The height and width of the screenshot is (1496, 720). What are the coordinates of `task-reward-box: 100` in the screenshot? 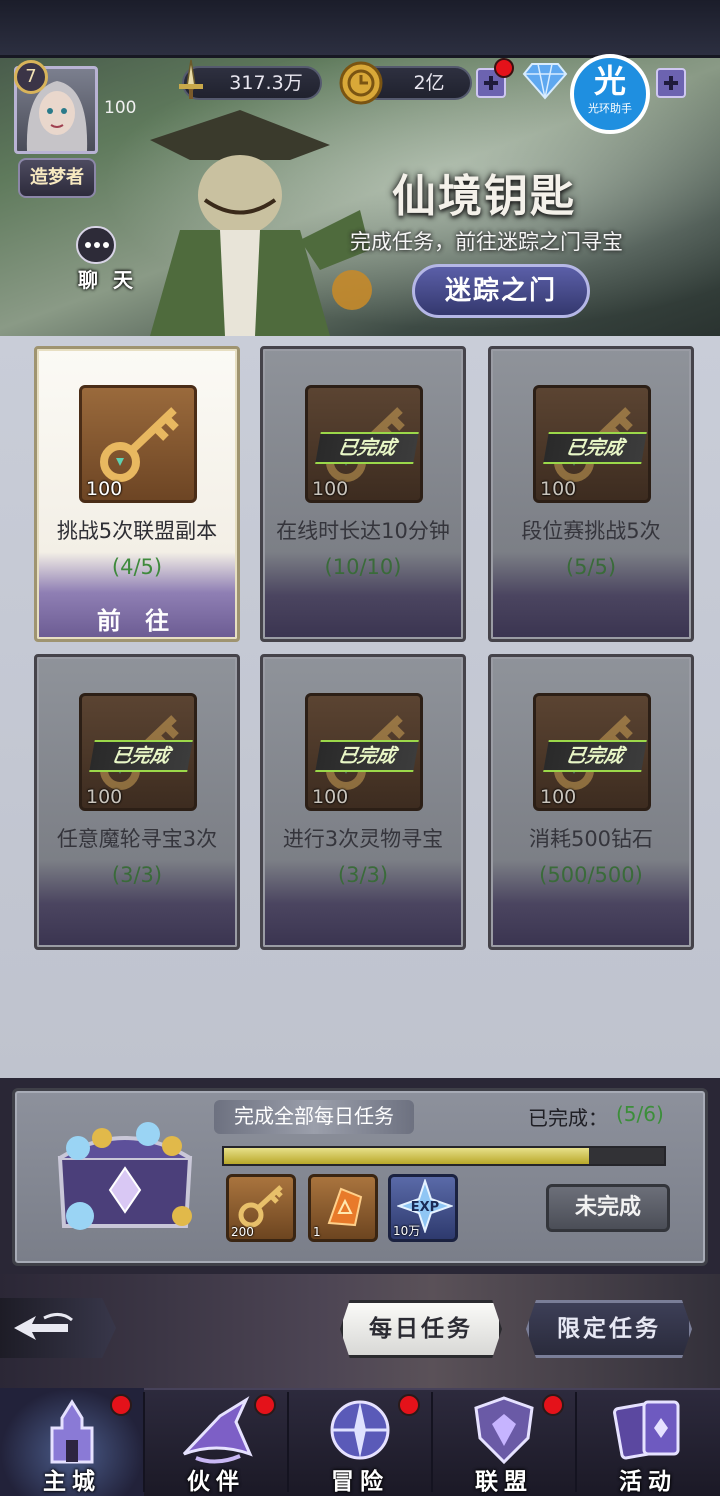 It's located at (138, 444).